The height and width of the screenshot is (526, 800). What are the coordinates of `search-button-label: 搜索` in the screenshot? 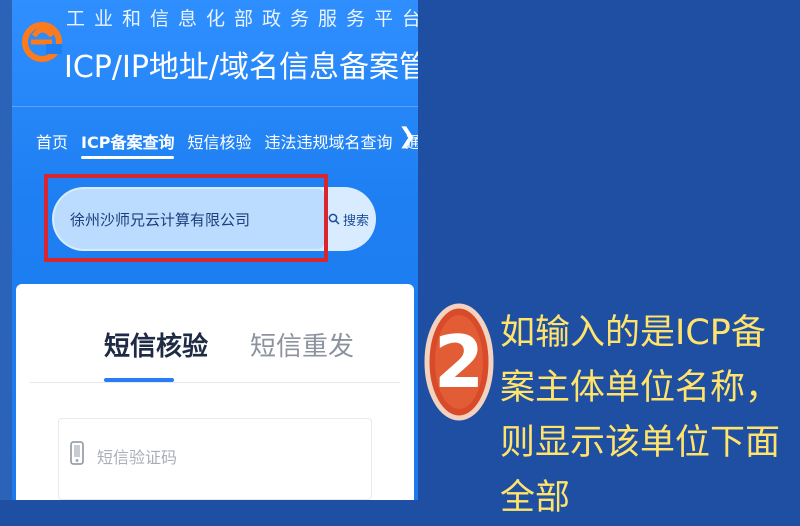 It's located at (356, 221).